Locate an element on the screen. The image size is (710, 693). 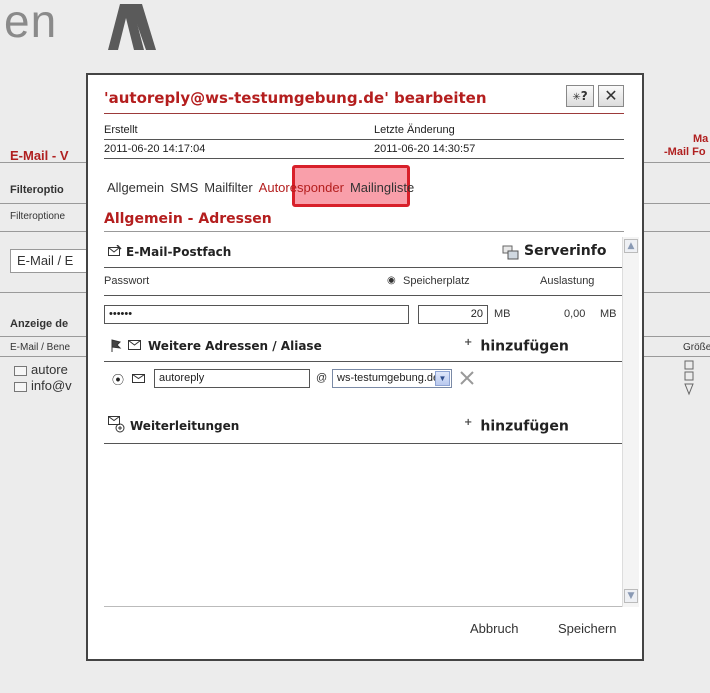
background-right-subtitle: -Mail Fo is located at coordinates (685, 152).